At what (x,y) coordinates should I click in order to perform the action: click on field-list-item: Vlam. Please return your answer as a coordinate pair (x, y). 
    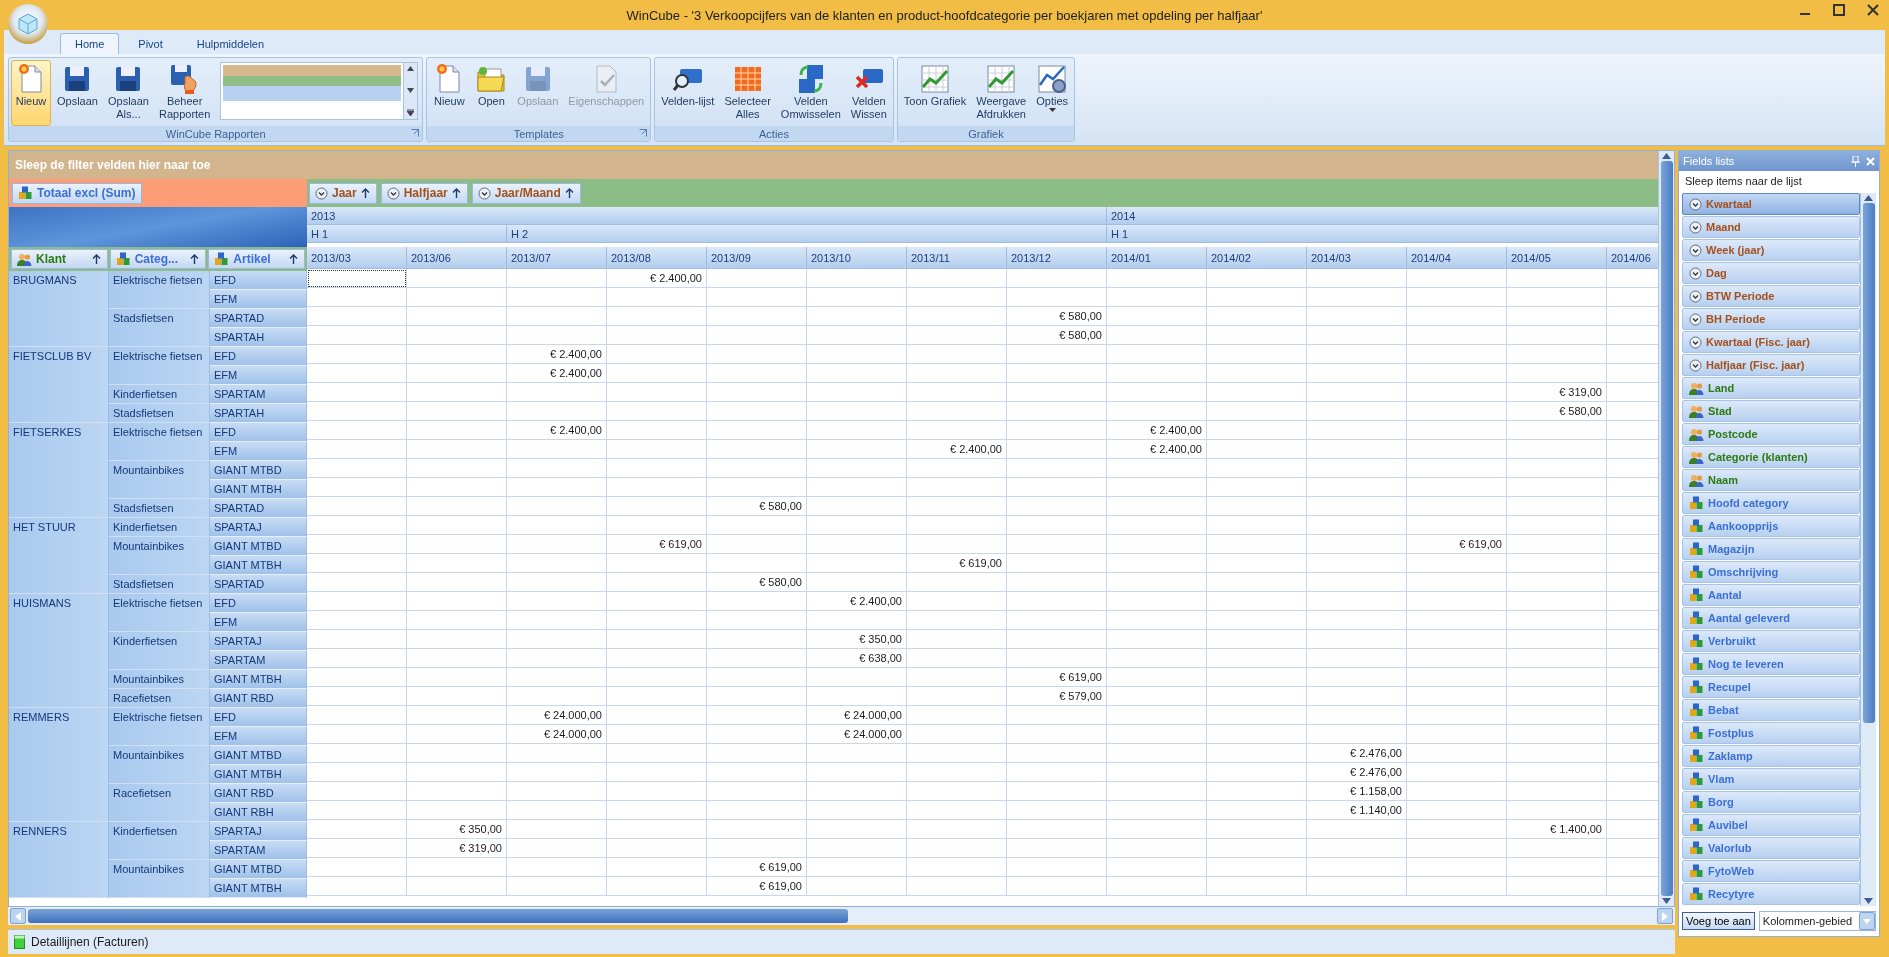
    Looking at the image, I should click on (1771, 779).